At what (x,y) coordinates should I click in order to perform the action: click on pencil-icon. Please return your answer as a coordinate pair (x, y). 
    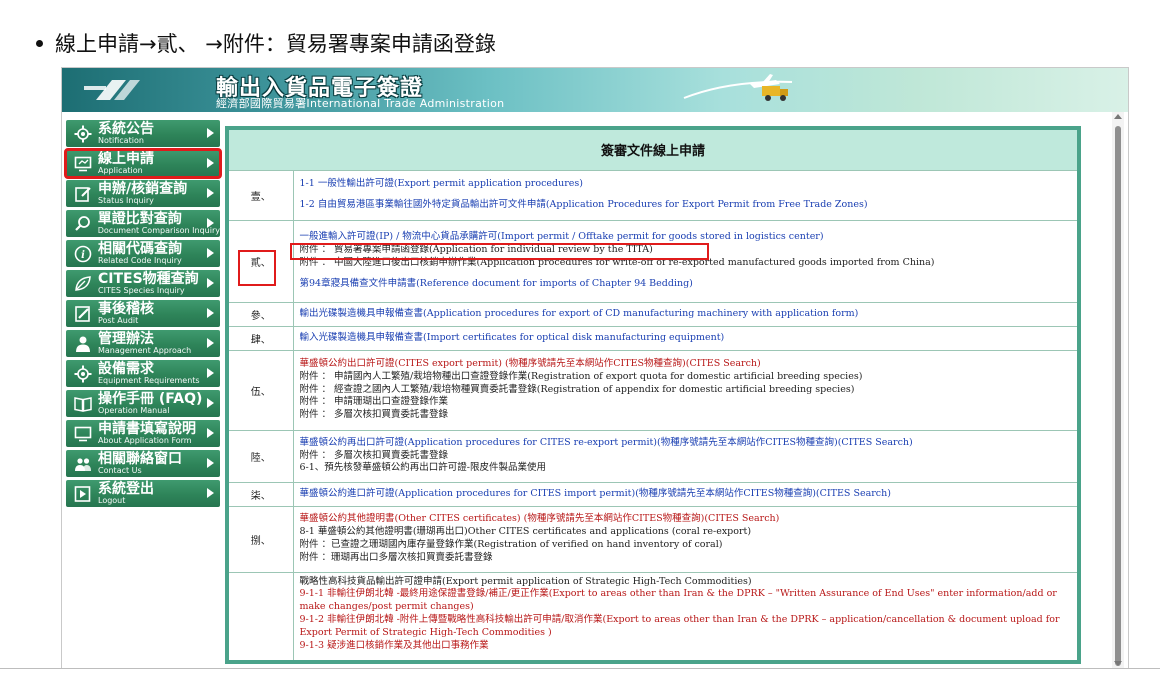
    Looking at the image, I should click on (83, 314).